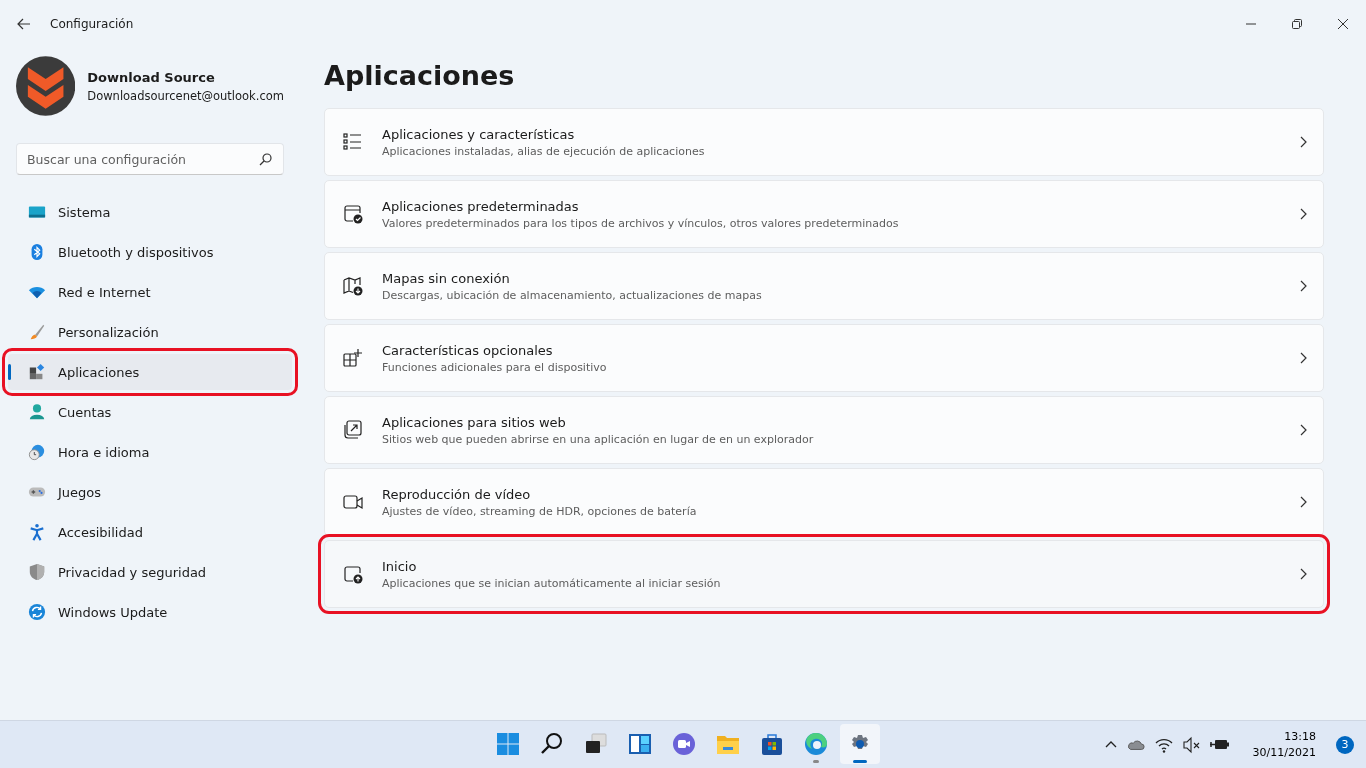 This screenshot has width=1366, height=768. I want to click on card-description: Funciones adicionales para el dispositivo, so click(495, 367).